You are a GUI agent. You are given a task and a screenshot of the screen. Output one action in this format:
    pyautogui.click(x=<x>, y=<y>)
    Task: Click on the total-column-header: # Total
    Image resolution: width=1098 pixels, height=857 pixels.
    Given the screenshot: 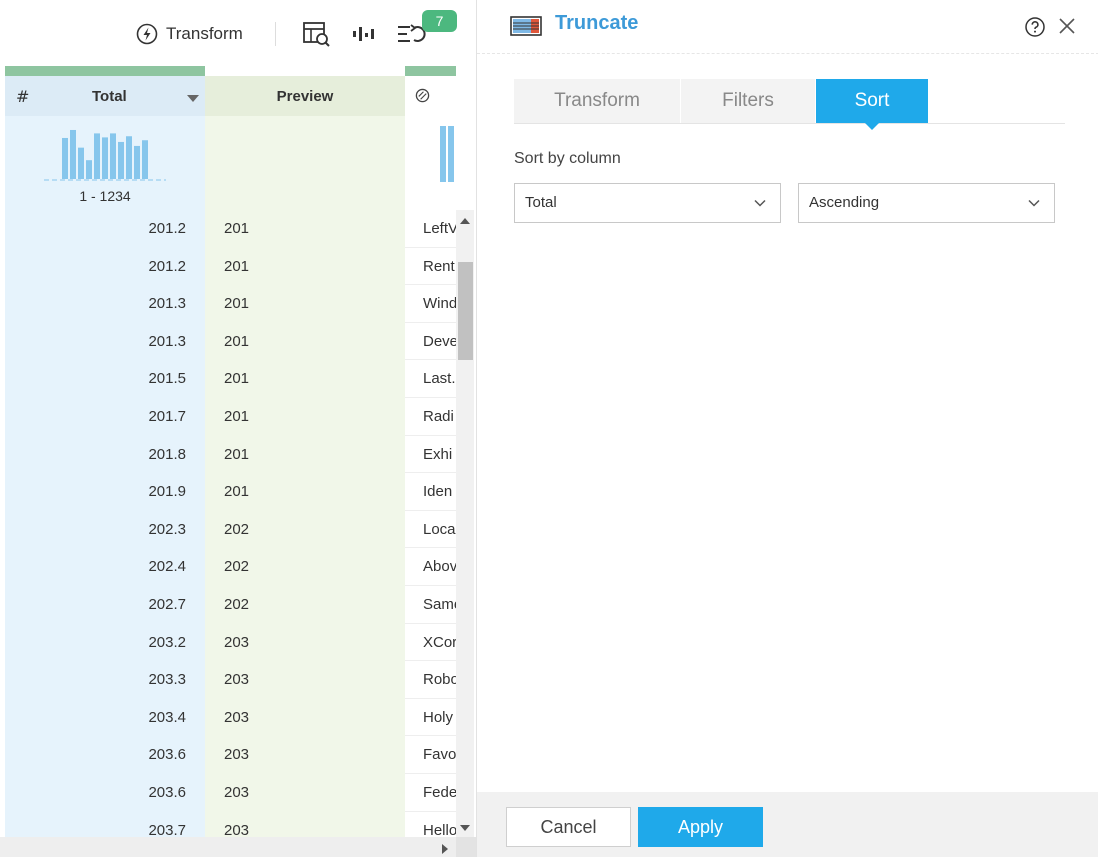 What is the action you would take?
    pyautogui.click(x=105, y=96)
    